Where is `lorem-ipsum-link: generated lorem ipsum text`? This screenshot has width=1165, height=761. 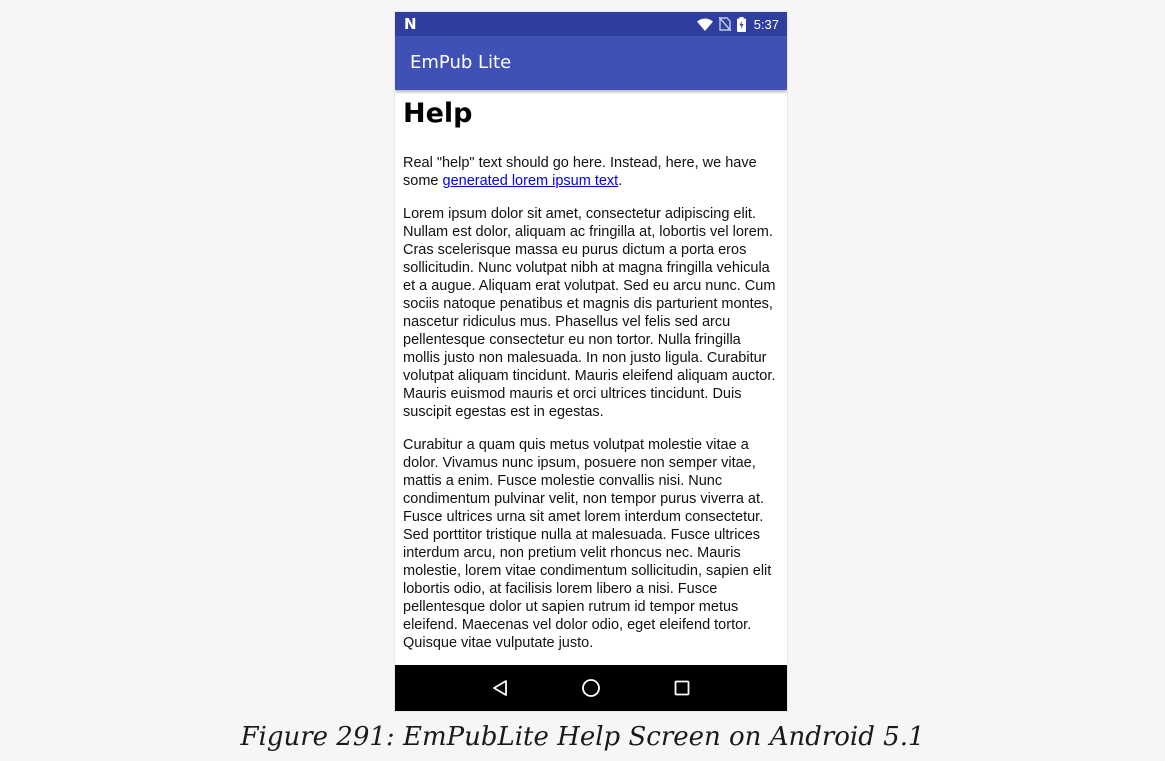 lorem-ipsum-link: generated lorem ipsum text is located at coordinates (531, 181).